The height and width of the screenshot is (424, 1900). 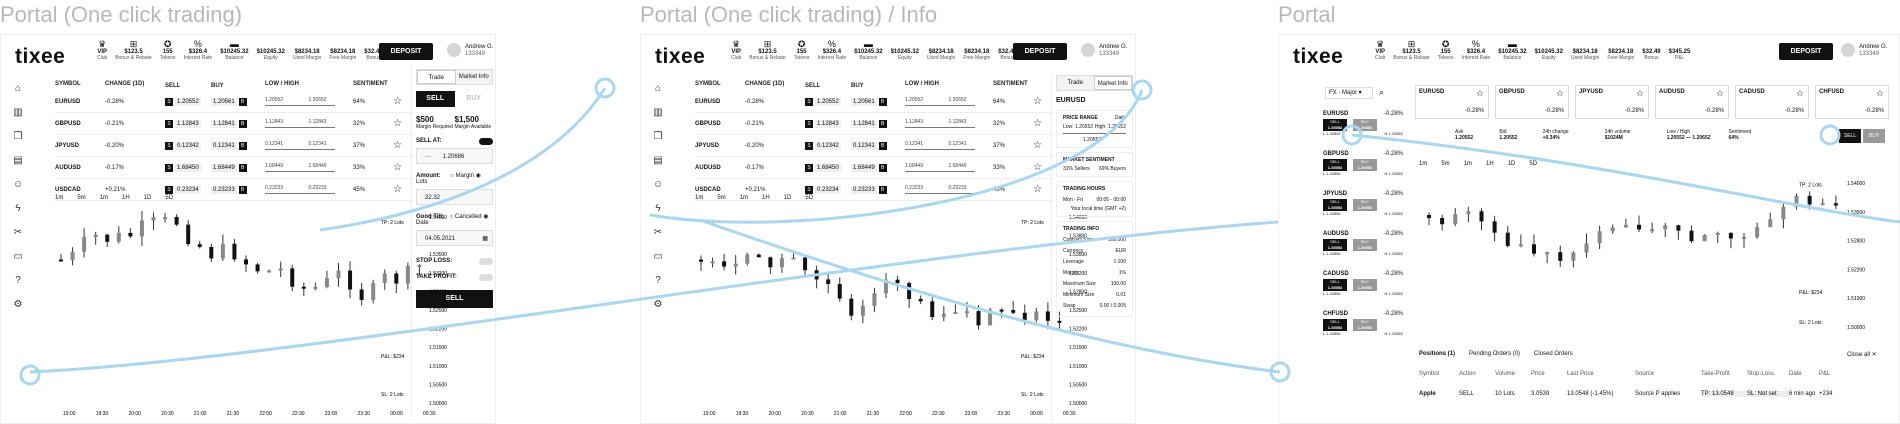 What do you see at coordinates (1437, 354) in the screenshot?
I see `tab-positions: Positions (1)` at bounding box center [1437, 354].